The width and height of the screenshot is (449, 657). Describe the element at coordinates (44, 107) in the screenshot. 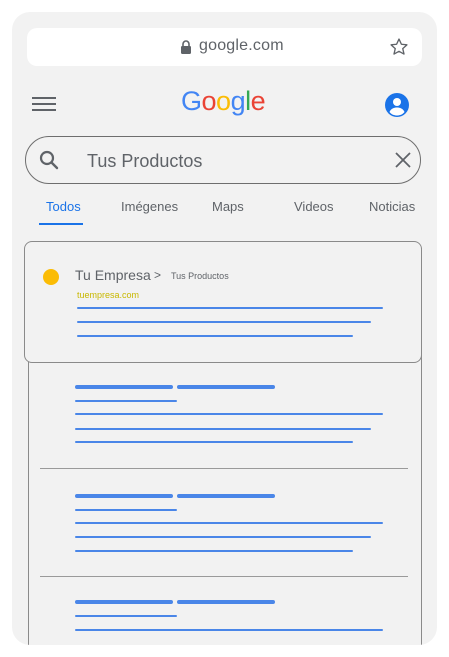

I see `menu-icon` at that location.